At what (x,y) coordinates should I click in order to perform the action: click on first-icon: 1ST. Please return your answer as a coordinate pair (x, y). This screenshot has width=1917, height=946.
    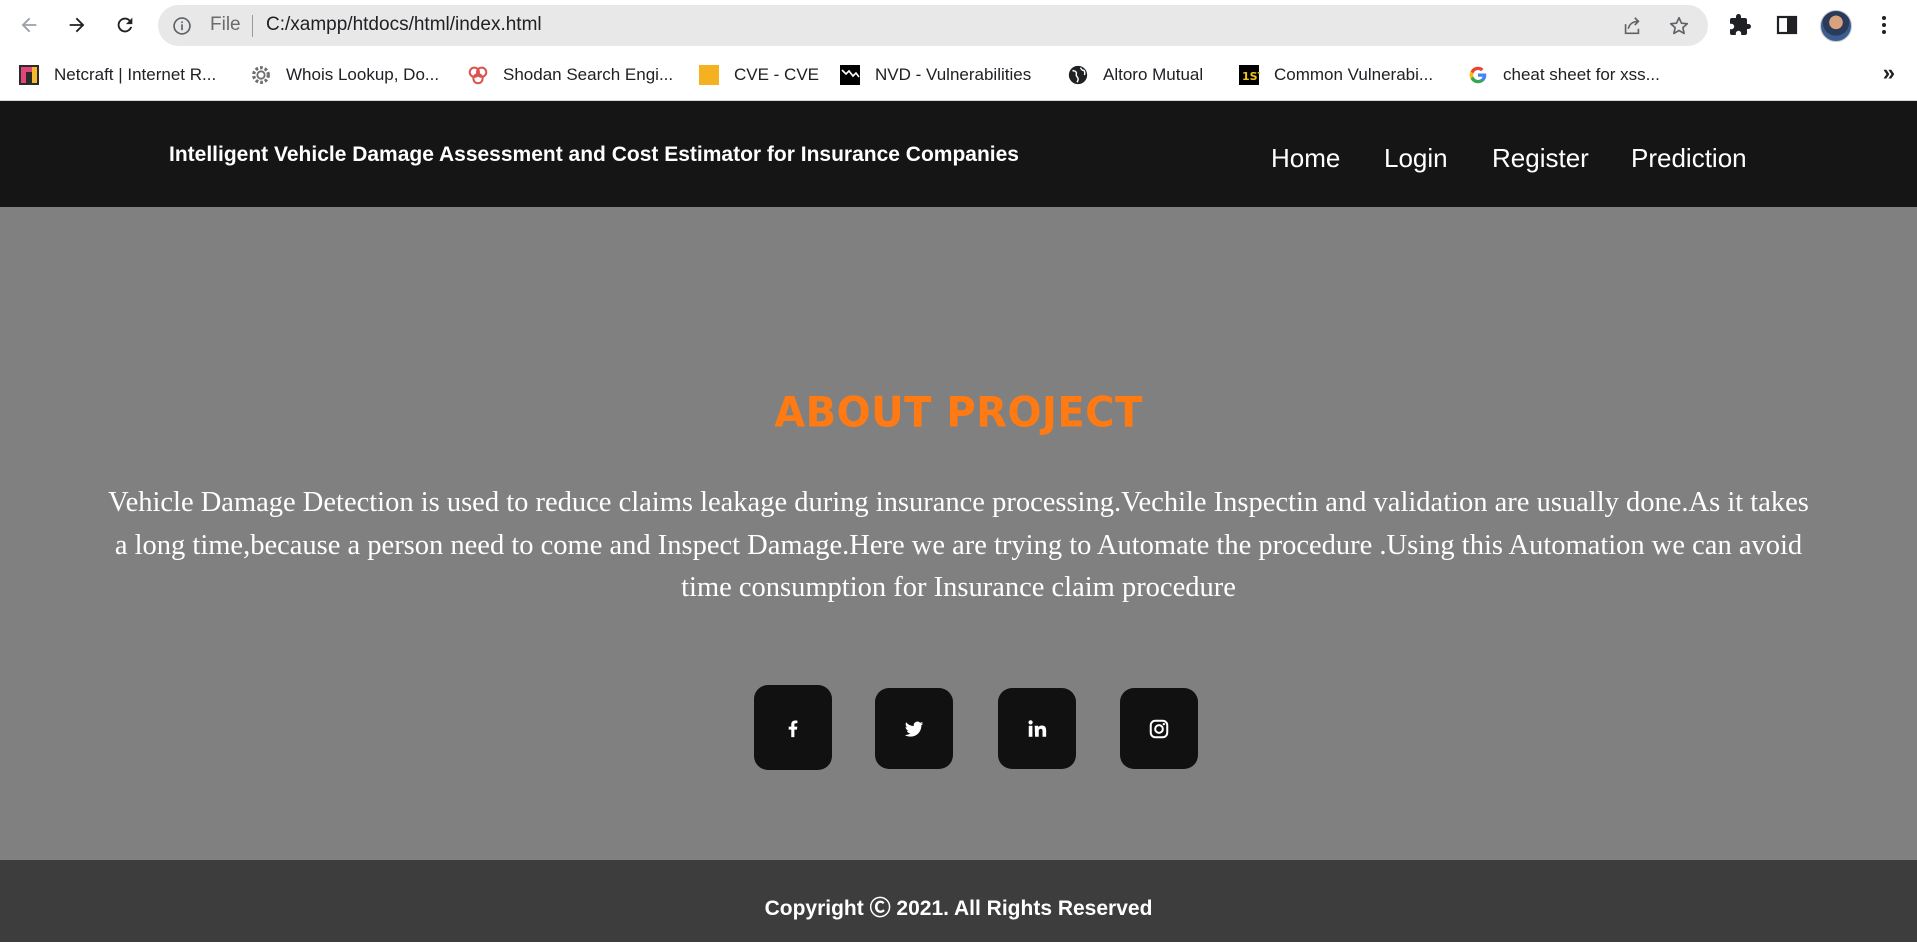
    Looking at the image, I should click on (1249, 75).